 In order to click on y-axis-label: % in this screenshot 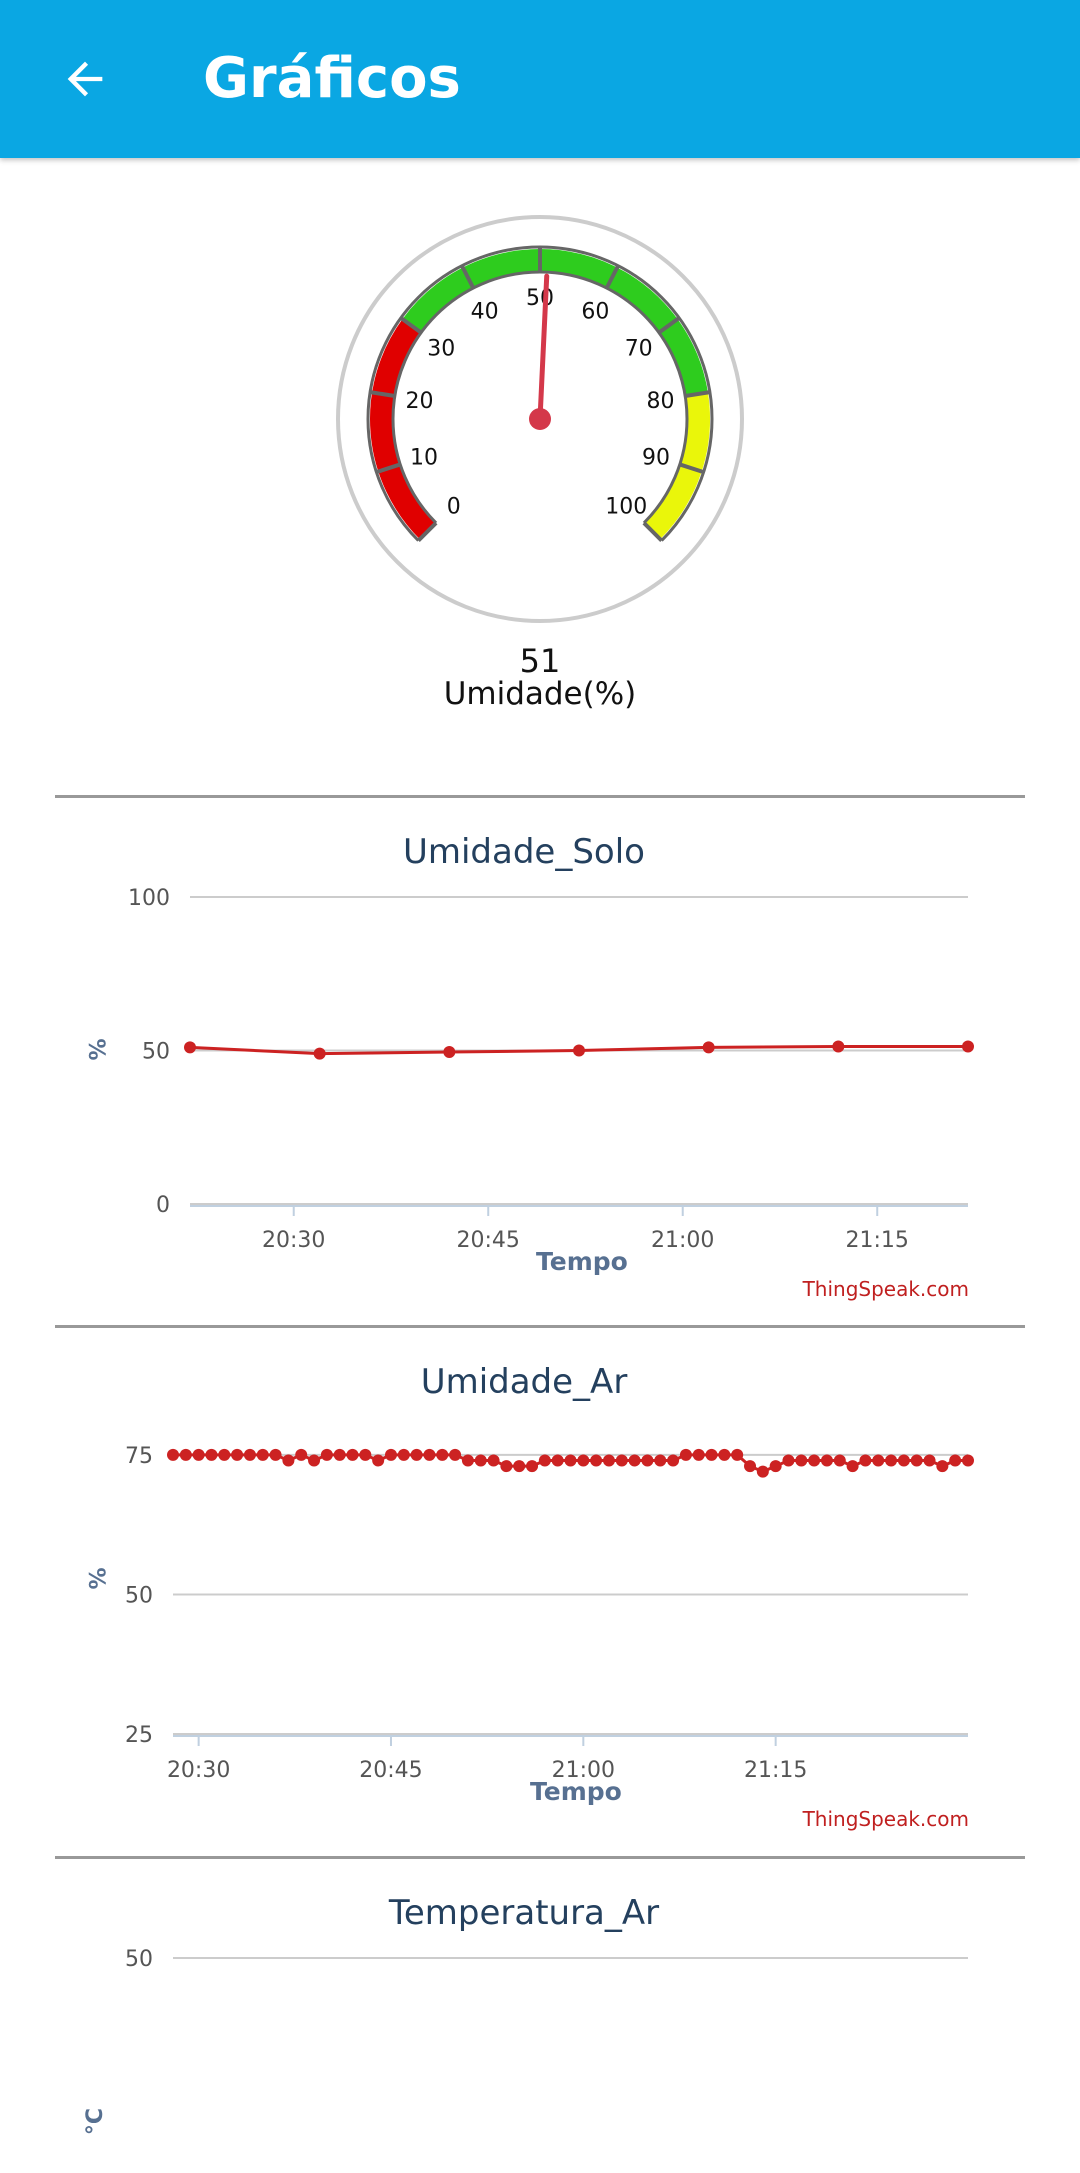, I will do `click(99, 1049)`.